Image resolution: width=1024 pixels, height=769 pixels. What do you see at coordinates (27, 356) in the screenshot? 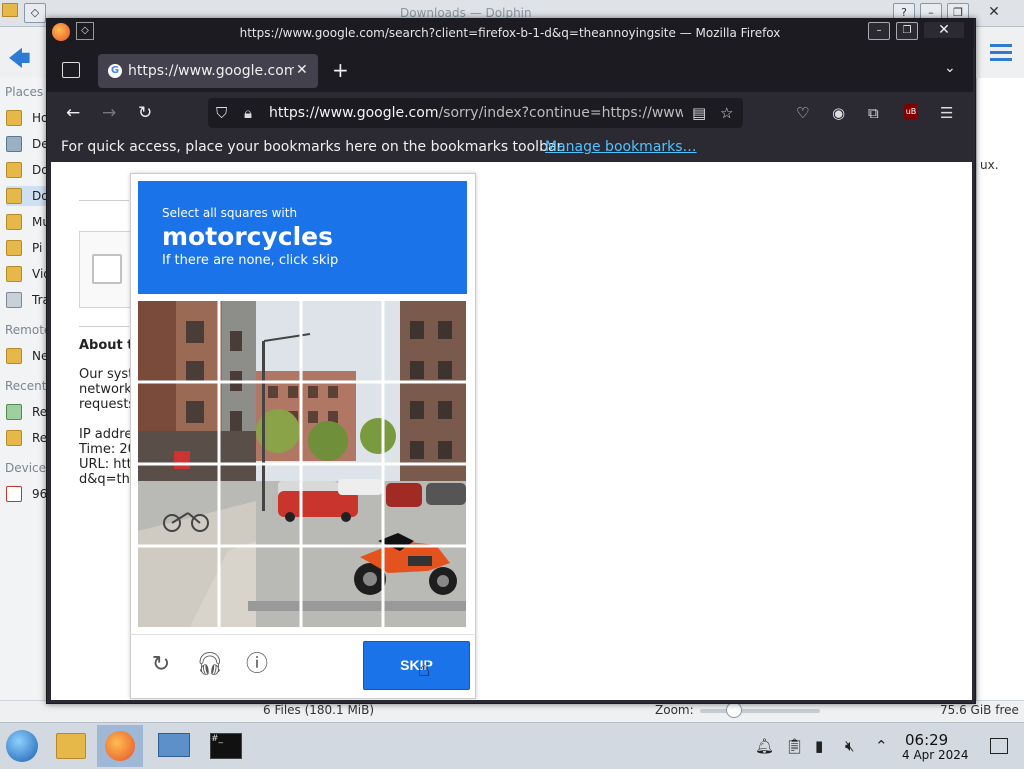
I see `sidebar-item-network: Ne` at bounding box center [27, 356].